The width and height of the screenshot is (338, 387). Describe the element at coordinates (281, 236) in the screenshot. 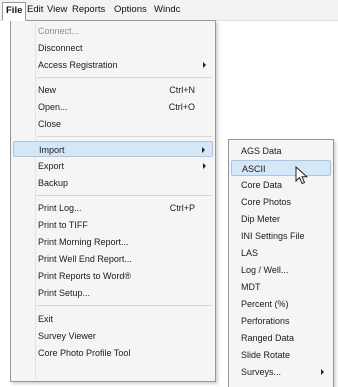

I see `submenu-item-ini-settings-file: INI Settings File` at that location.